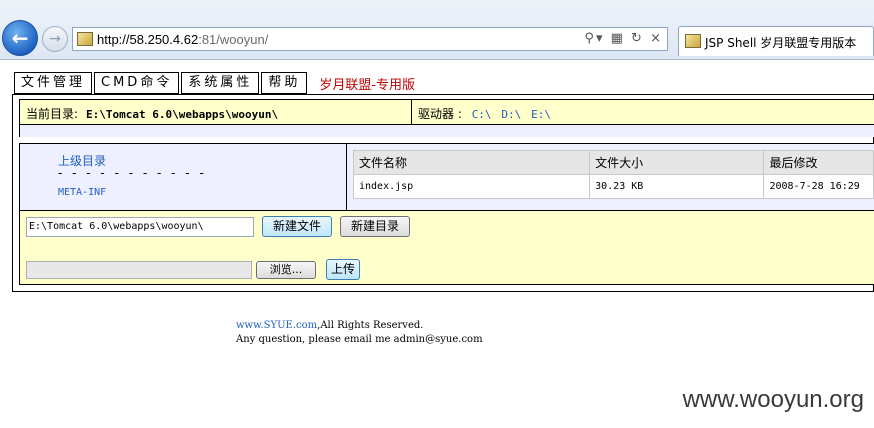 Image resolution: width=874 pixels, height=428 pixels. What do you see at coordinates (139, 270) in the screenshot?
I see `upload-file-field` at bounding box center [139, 270].